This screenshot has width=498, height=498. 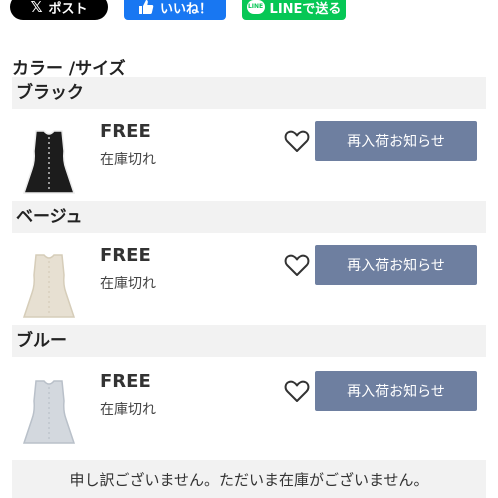 I want to click on line-share-label: LINEで送る, so click(x=305, y=9).